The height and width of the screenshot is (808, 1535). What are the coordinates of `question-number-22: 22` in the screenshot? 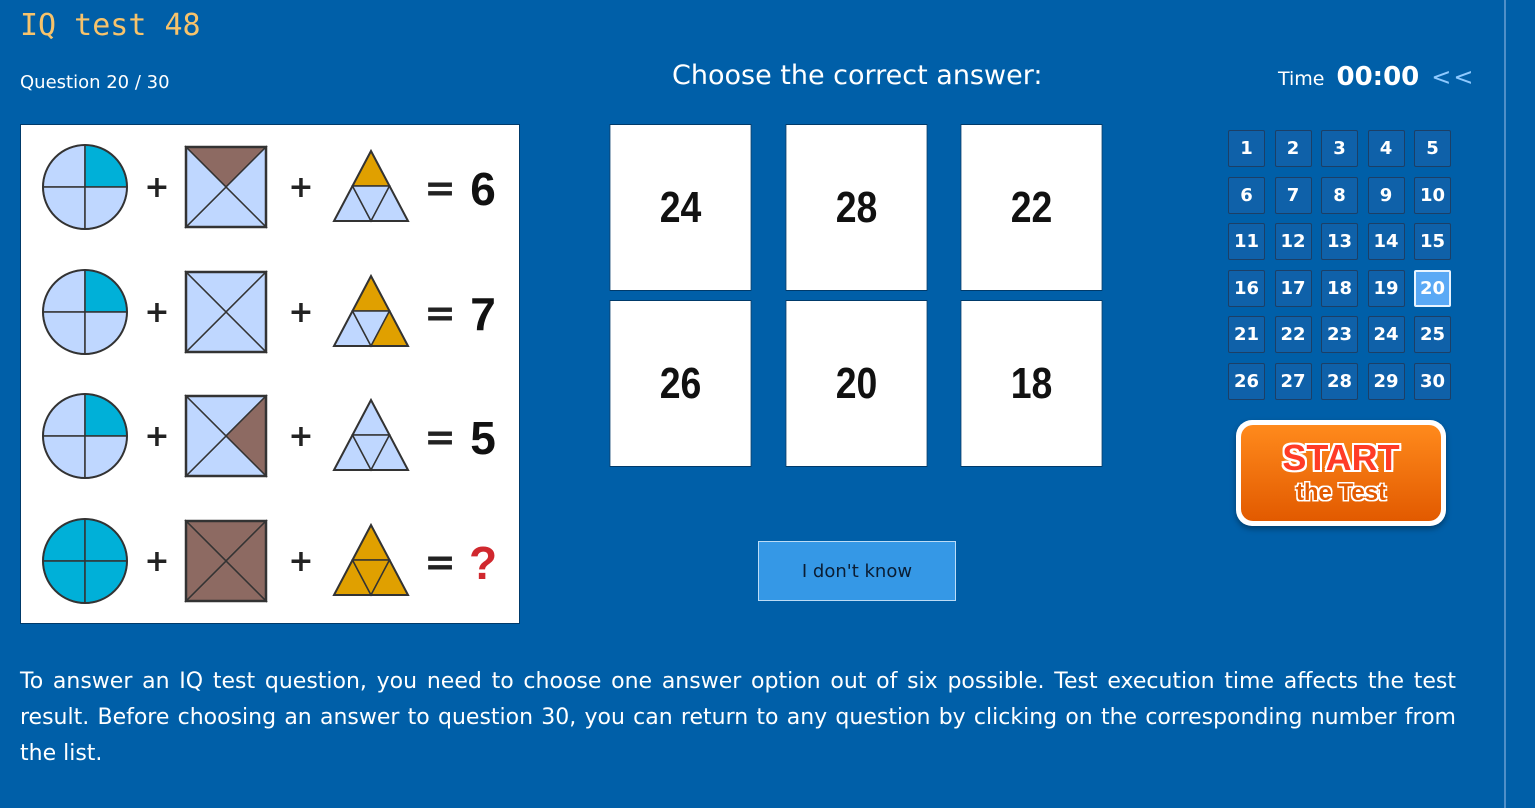 It's located at (1293, 334).